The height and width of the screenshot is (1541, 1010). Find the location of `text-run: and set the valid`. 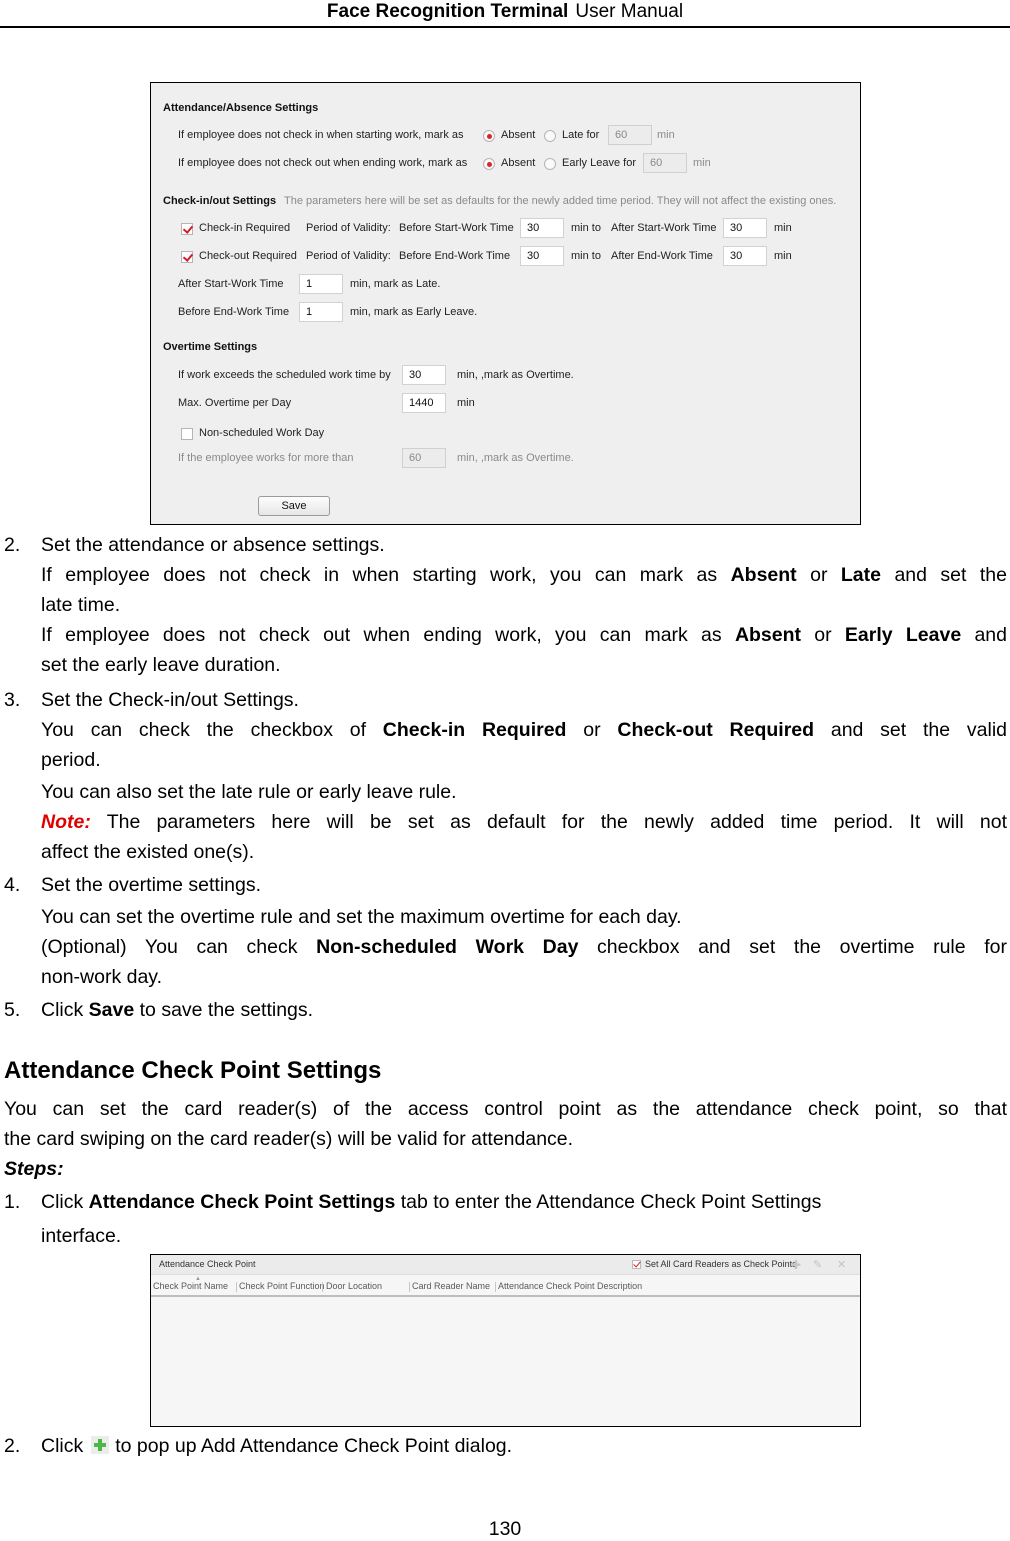

text-run: and set the valid is located at coordinates (910, 730).